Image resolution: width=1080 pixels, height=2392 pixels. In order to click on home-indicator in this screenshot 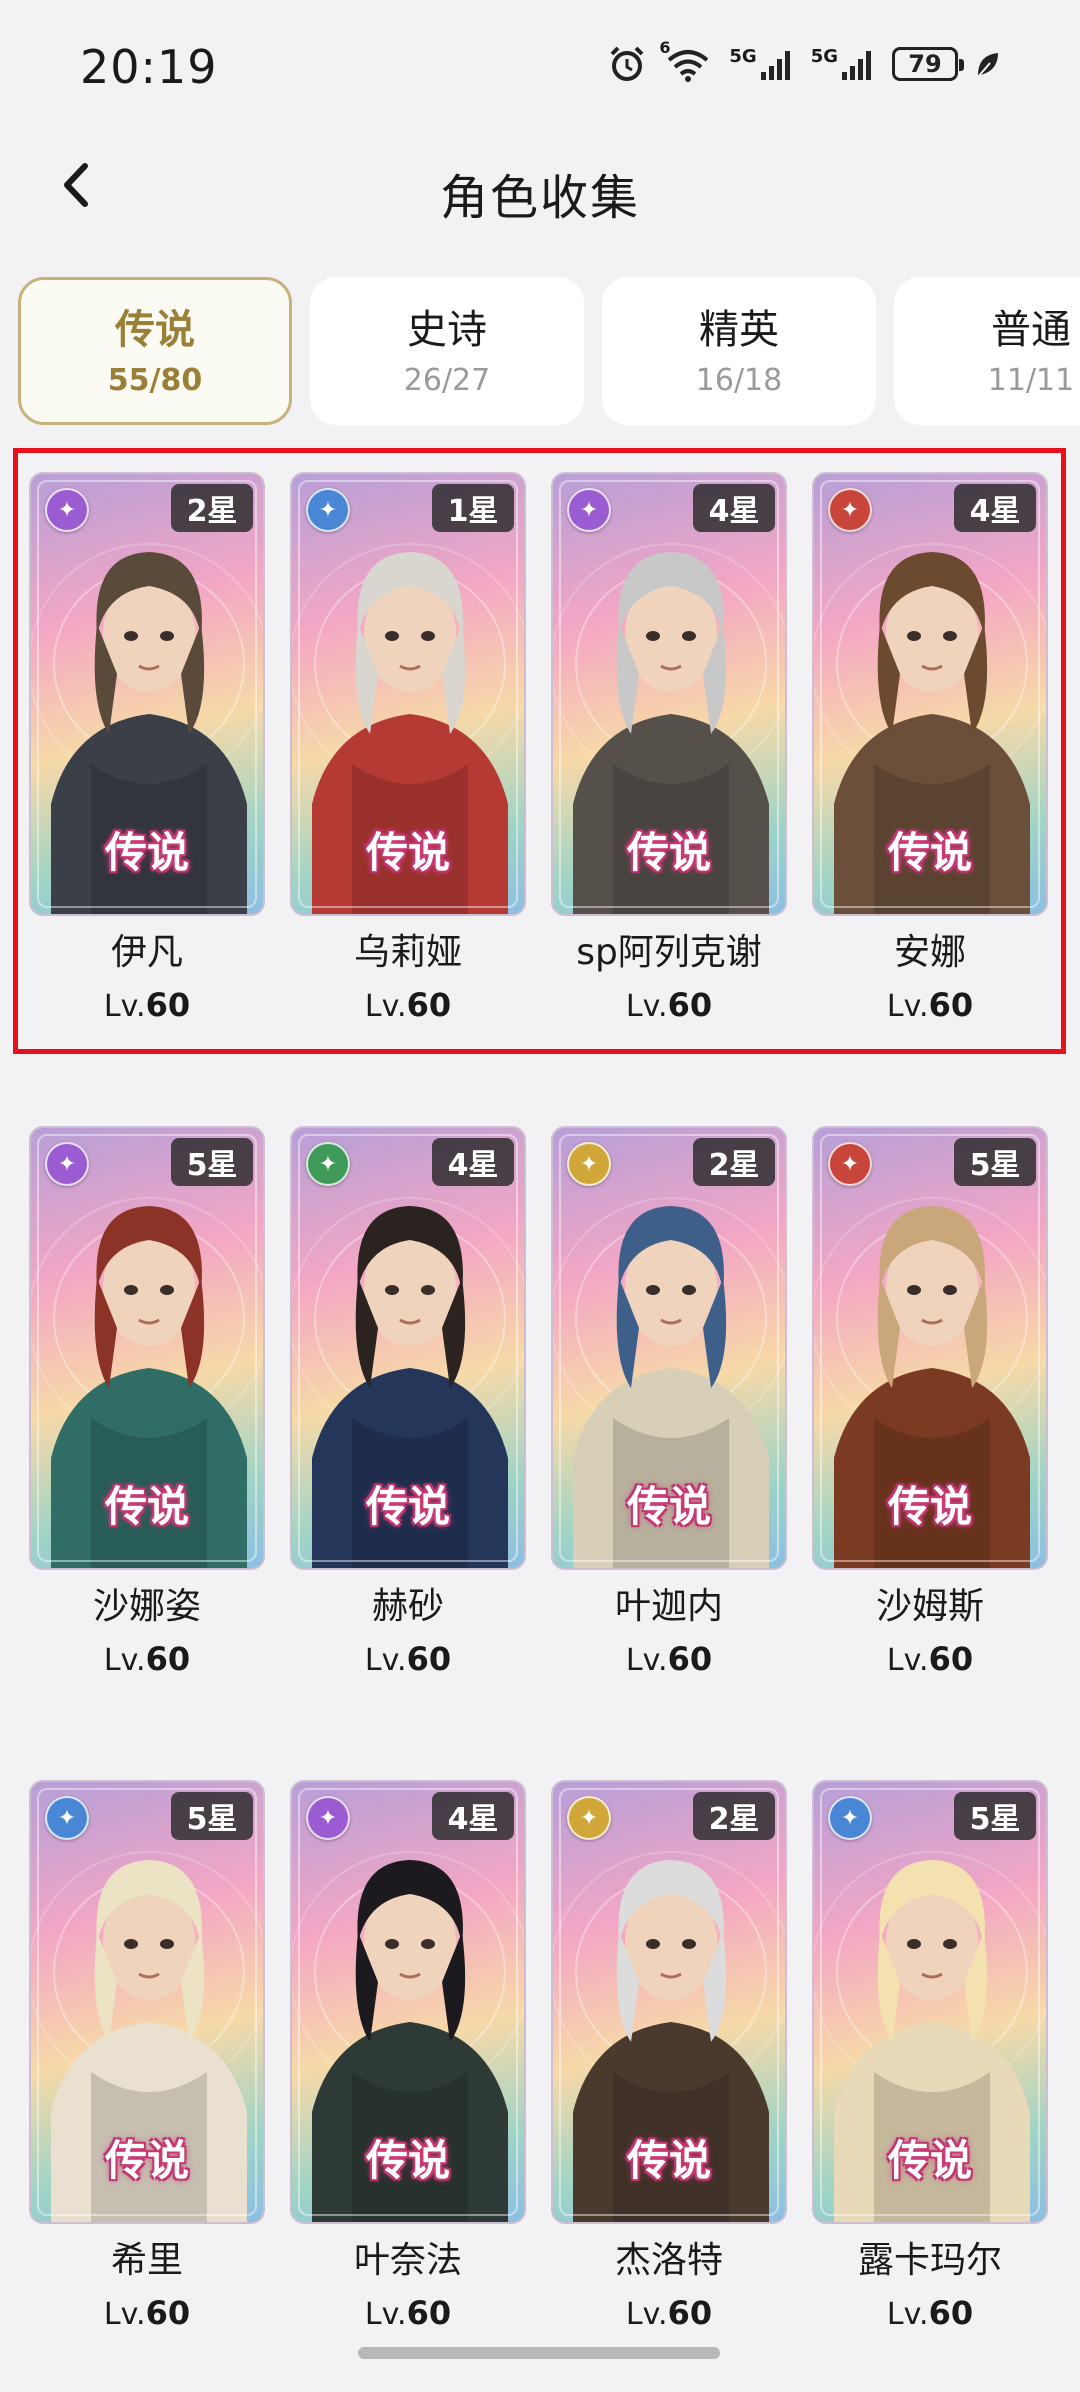, I will do `click(539, 2353)`.